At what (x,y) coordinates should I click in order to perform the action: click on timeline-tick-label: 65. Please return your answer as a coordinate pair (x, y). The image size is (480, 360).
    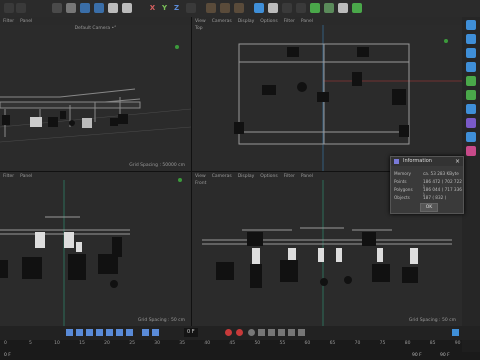
    Looking at the image, I should click on (332, 343).